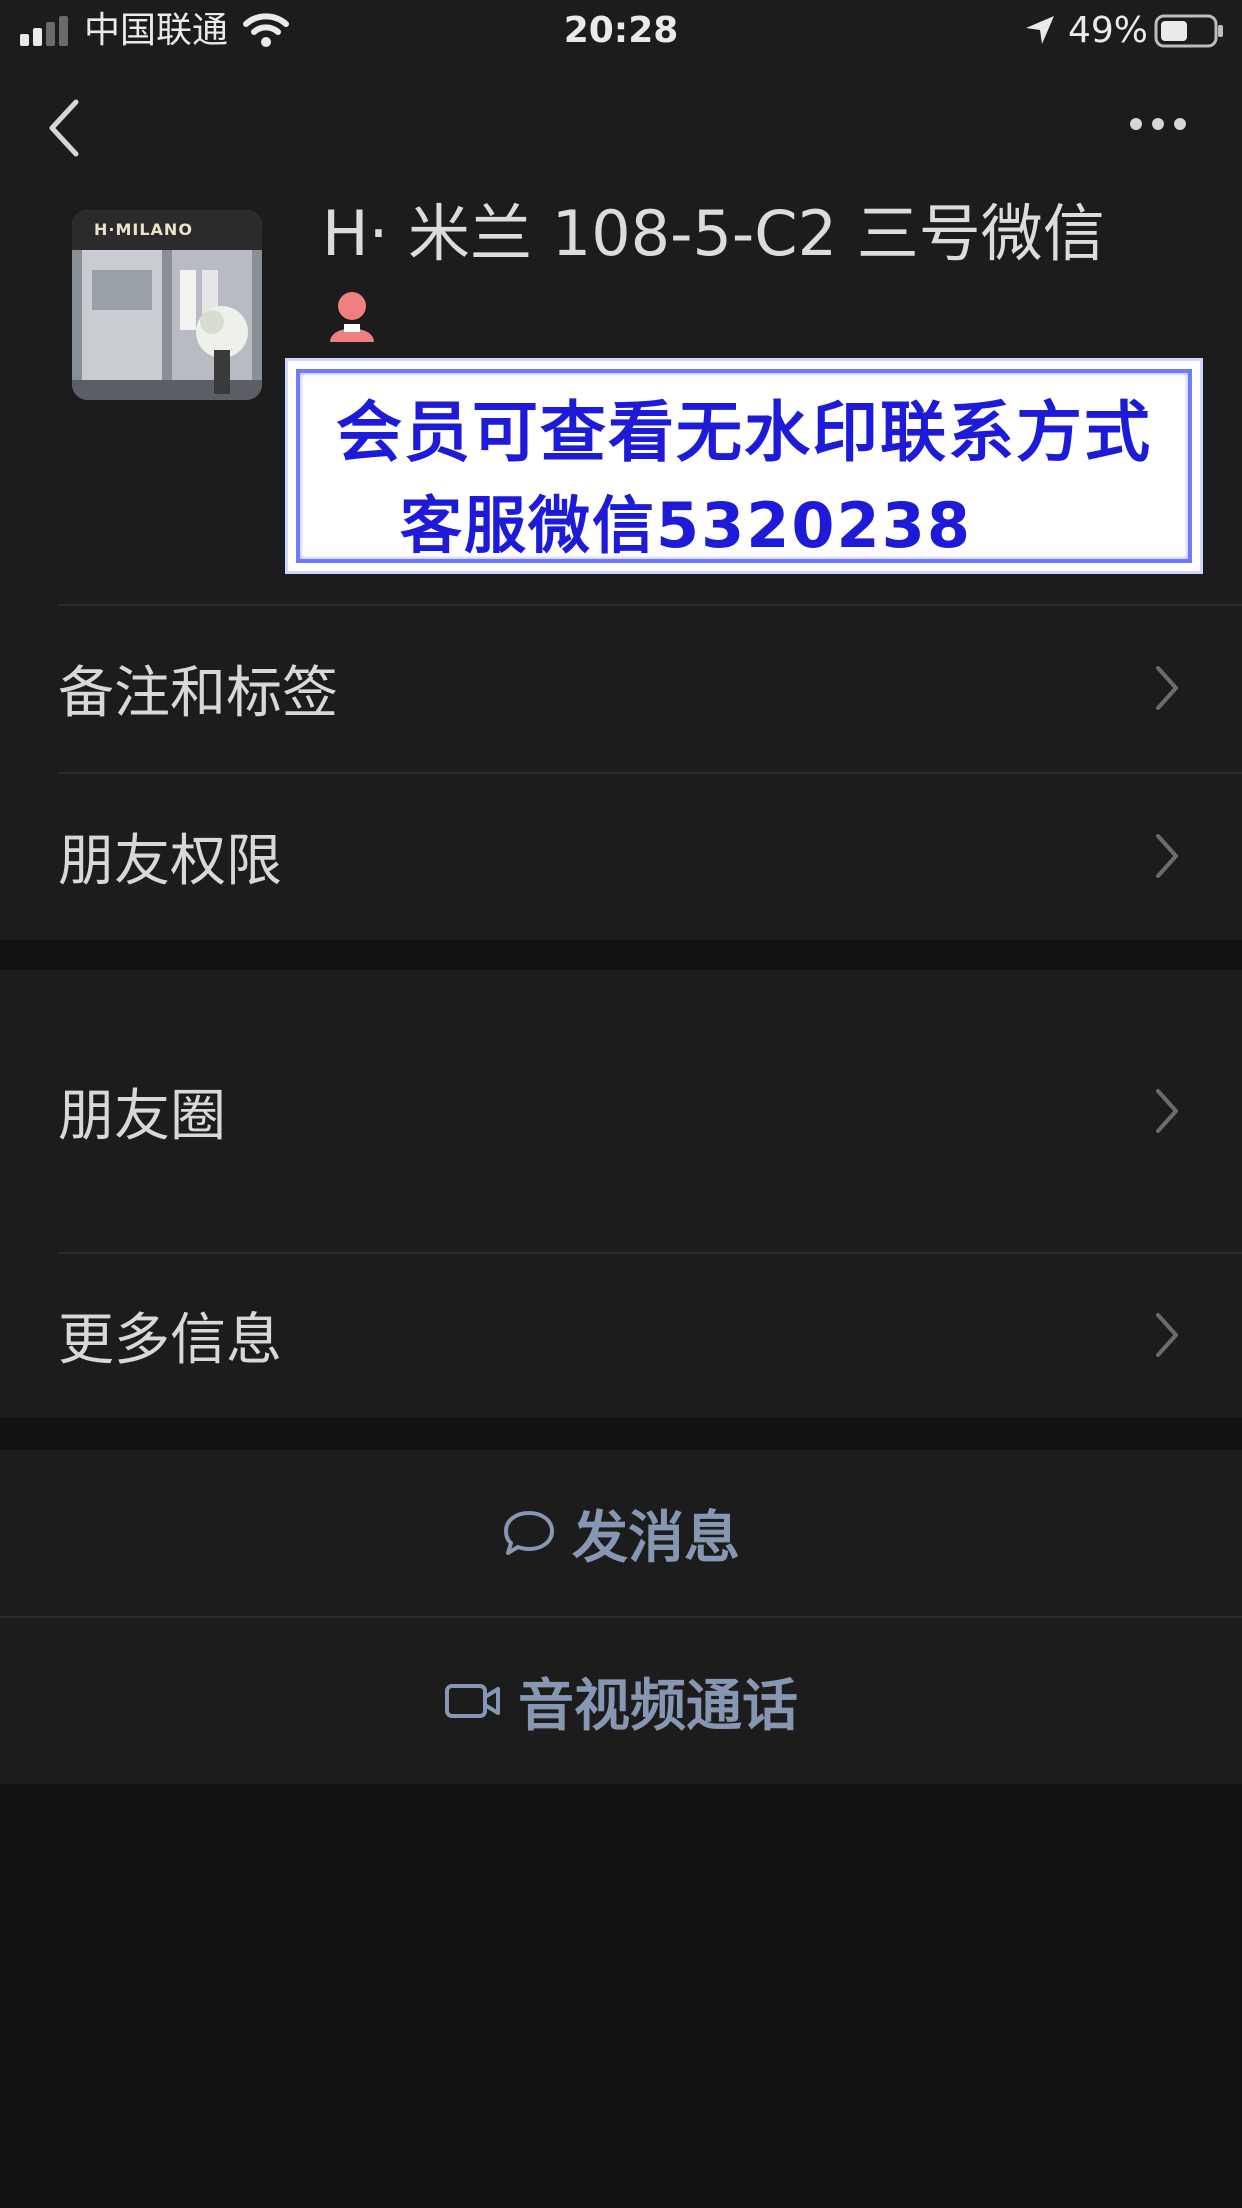  I want to click on more-dots-icon, so click(1158, 124).